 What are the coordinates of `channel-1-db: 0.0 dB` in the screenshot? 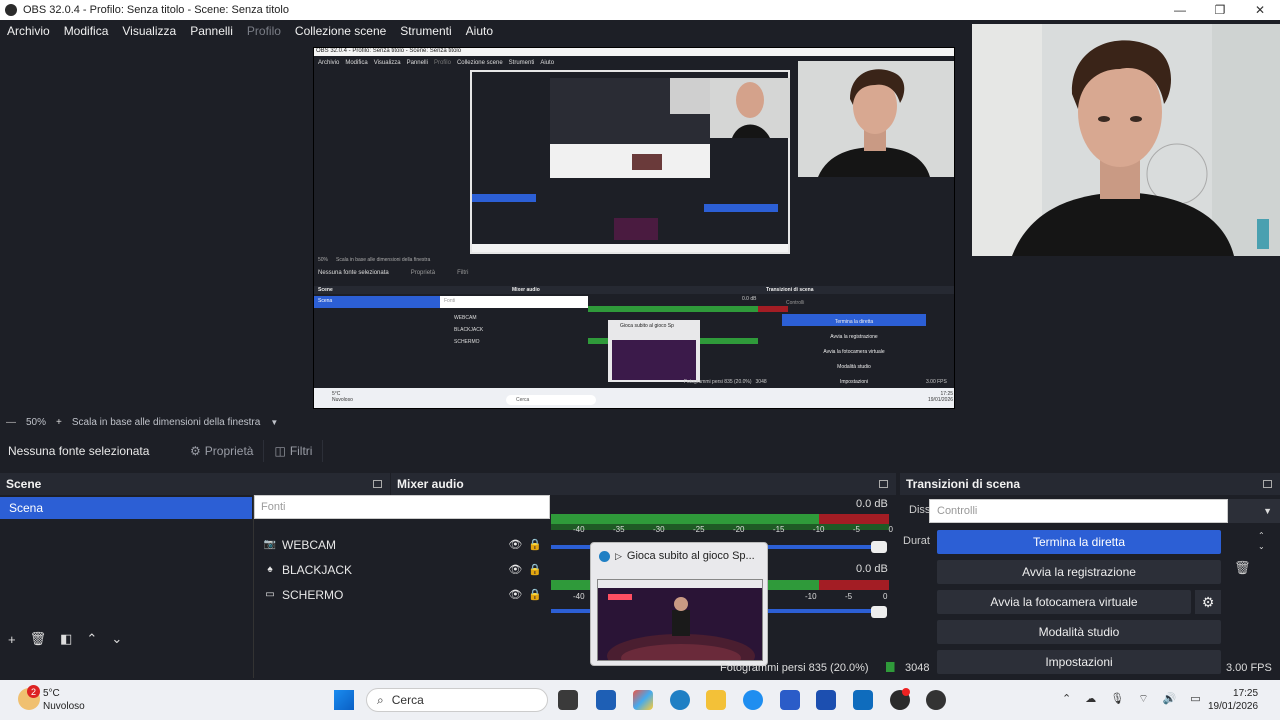 It's located at (872, 504).